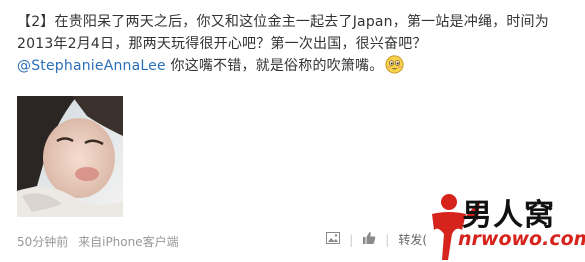  I want to click on blushing-smiley-icon, so click(395, 64).